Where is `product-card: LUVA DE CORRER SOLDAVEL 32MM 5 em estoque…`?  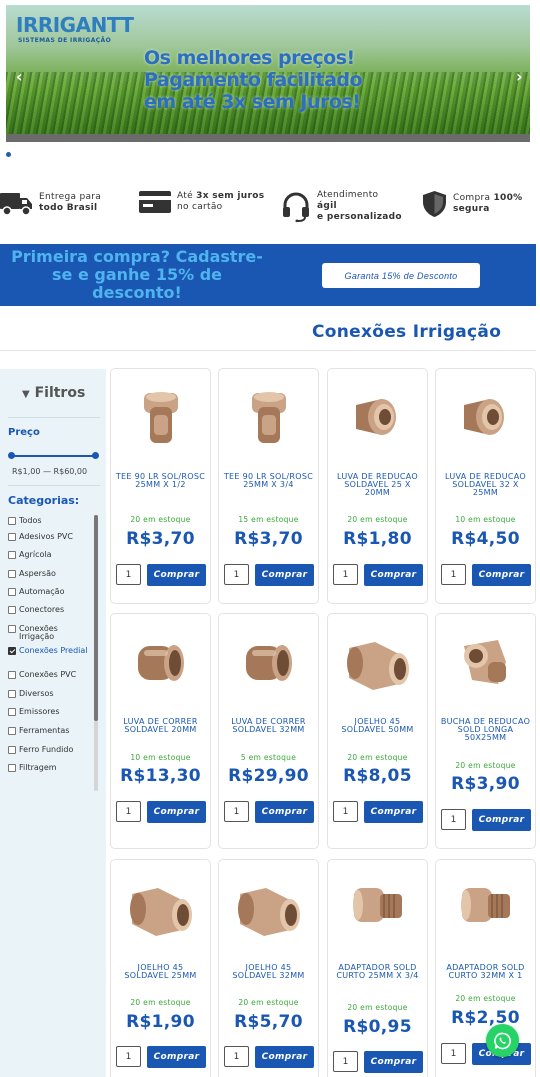
product-card: LUVA DE CORRER SOLDAVEL 32MM 5 em estoque… is located at coordinates (268, 731).